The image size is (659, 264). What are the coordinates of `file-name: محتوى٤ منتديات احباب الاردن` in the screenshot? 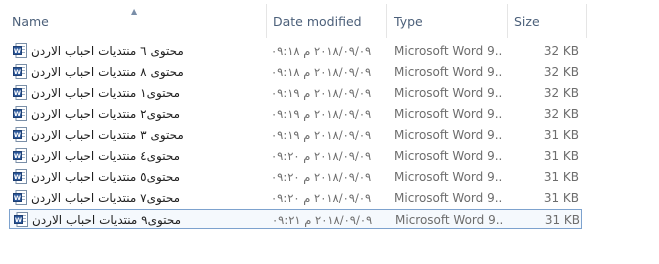 It's located at (106, 156).